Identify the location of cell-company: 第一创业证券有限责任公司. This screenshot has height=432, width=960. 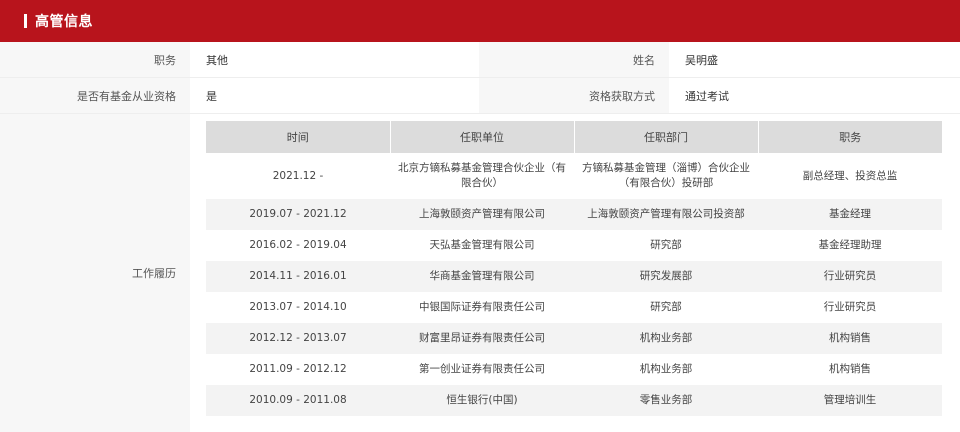
(482, 369).